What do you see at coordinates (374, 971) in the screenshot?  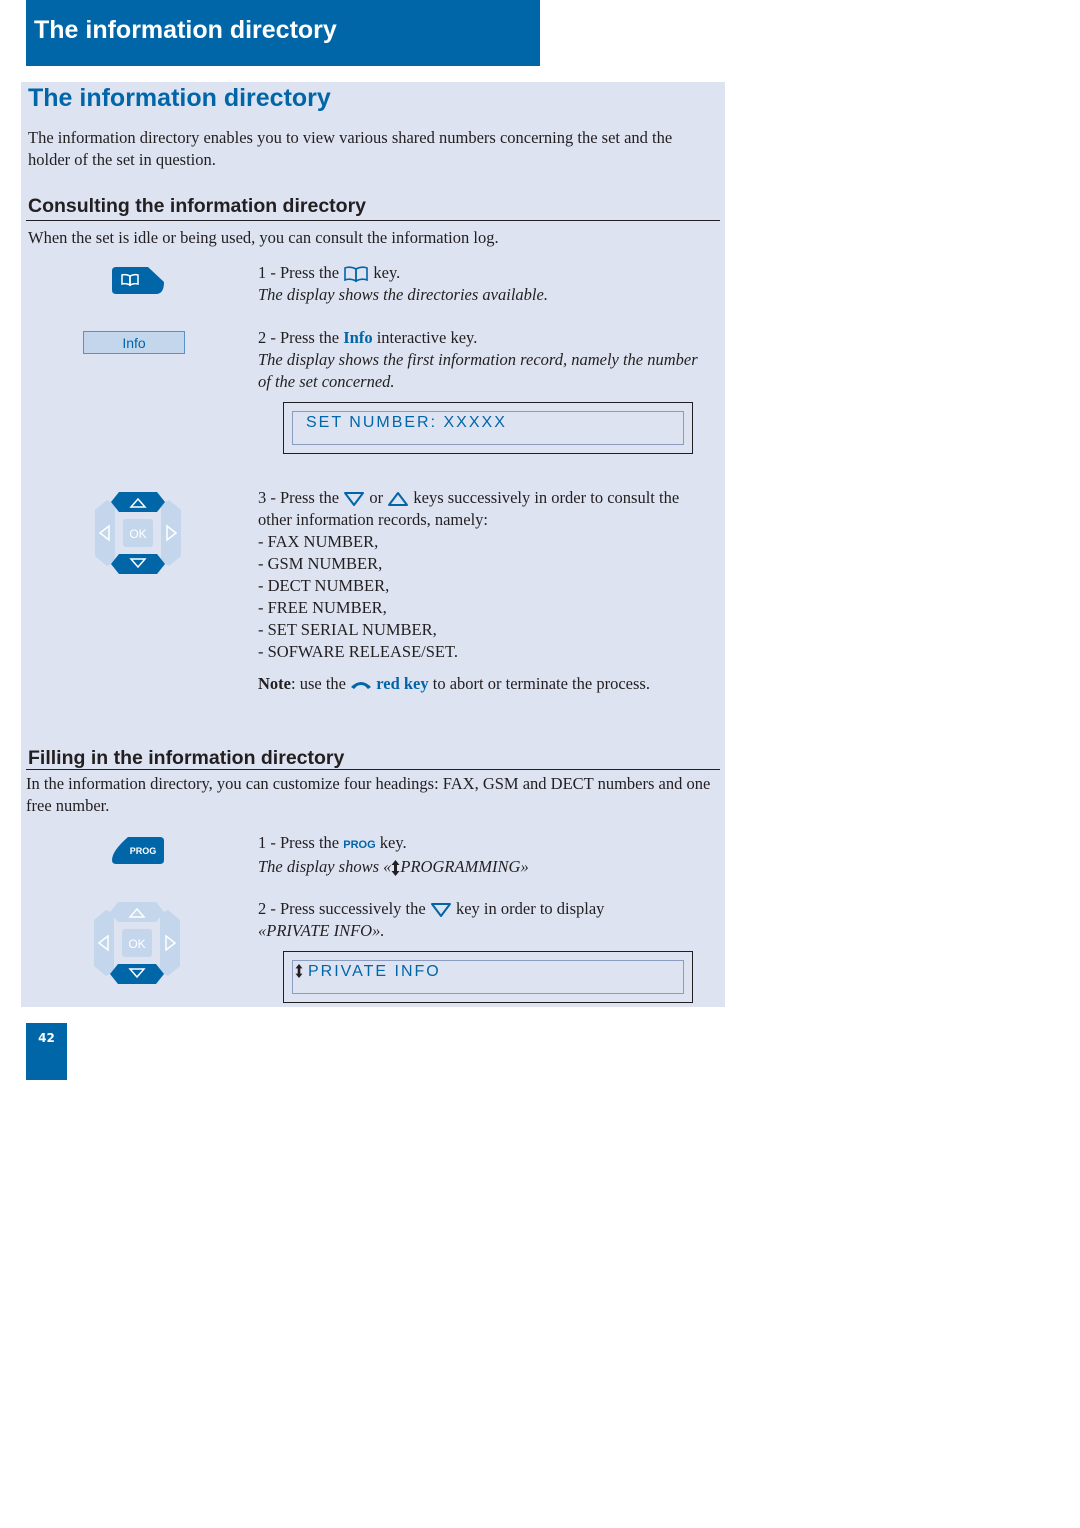 I see `display-text: PRIVATE INFO` at bounding box center [374, 971].